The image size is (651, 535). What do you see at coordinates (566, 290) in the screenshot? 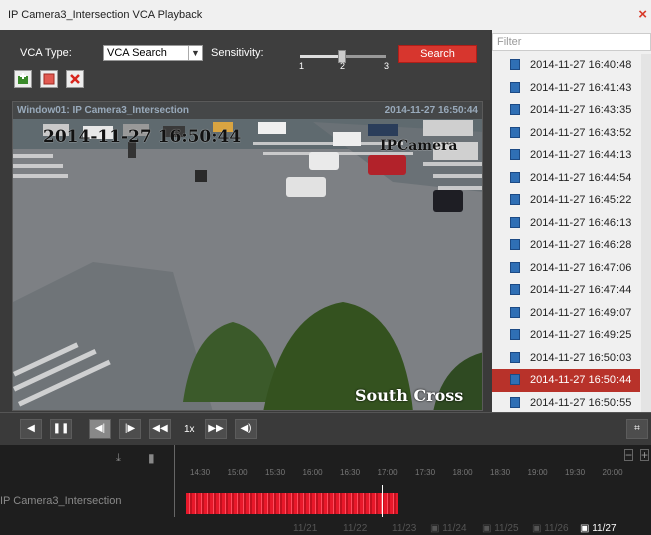
I see `result-item: 2014-11-27 16:47:44` at bounding box center [566, 290].